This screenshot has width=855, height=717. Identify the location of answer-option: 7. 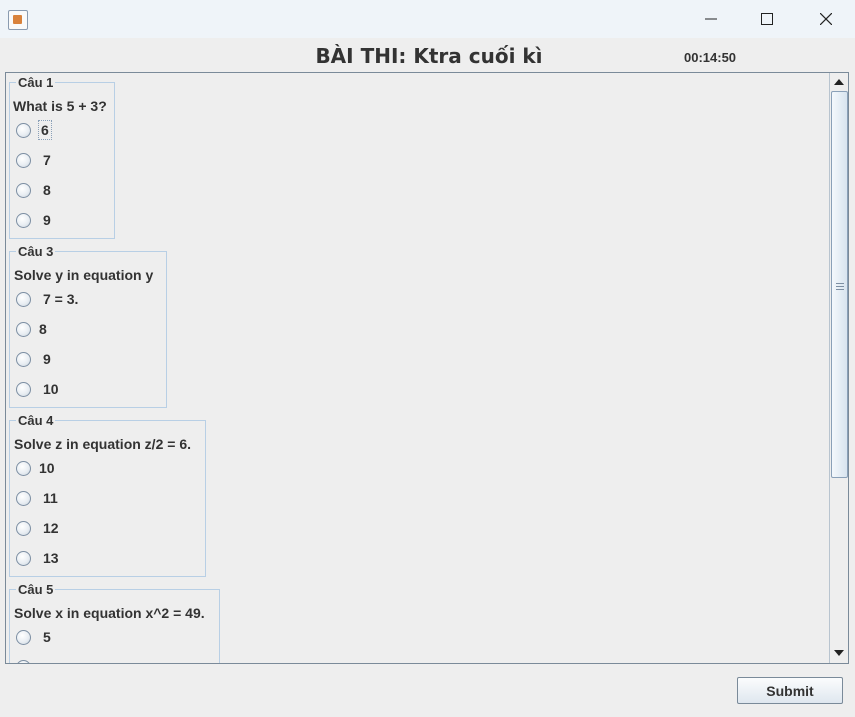
(106, 161).